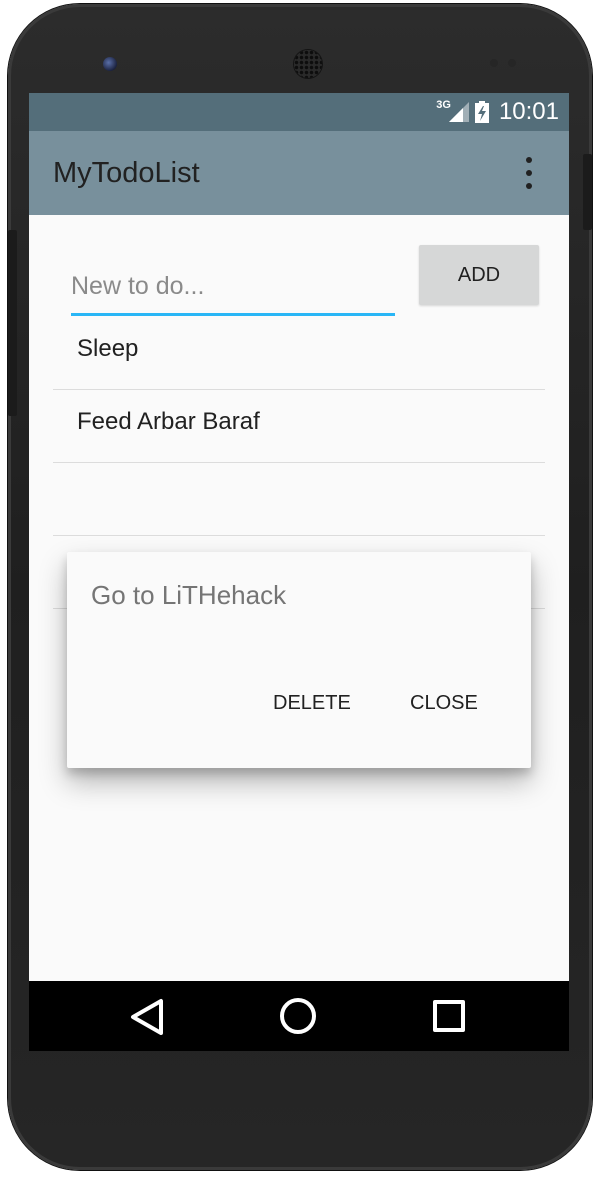  Describe the element at coordinates (126, 173) in the screenshot. I see `app-title: MyTodoList` at that location.